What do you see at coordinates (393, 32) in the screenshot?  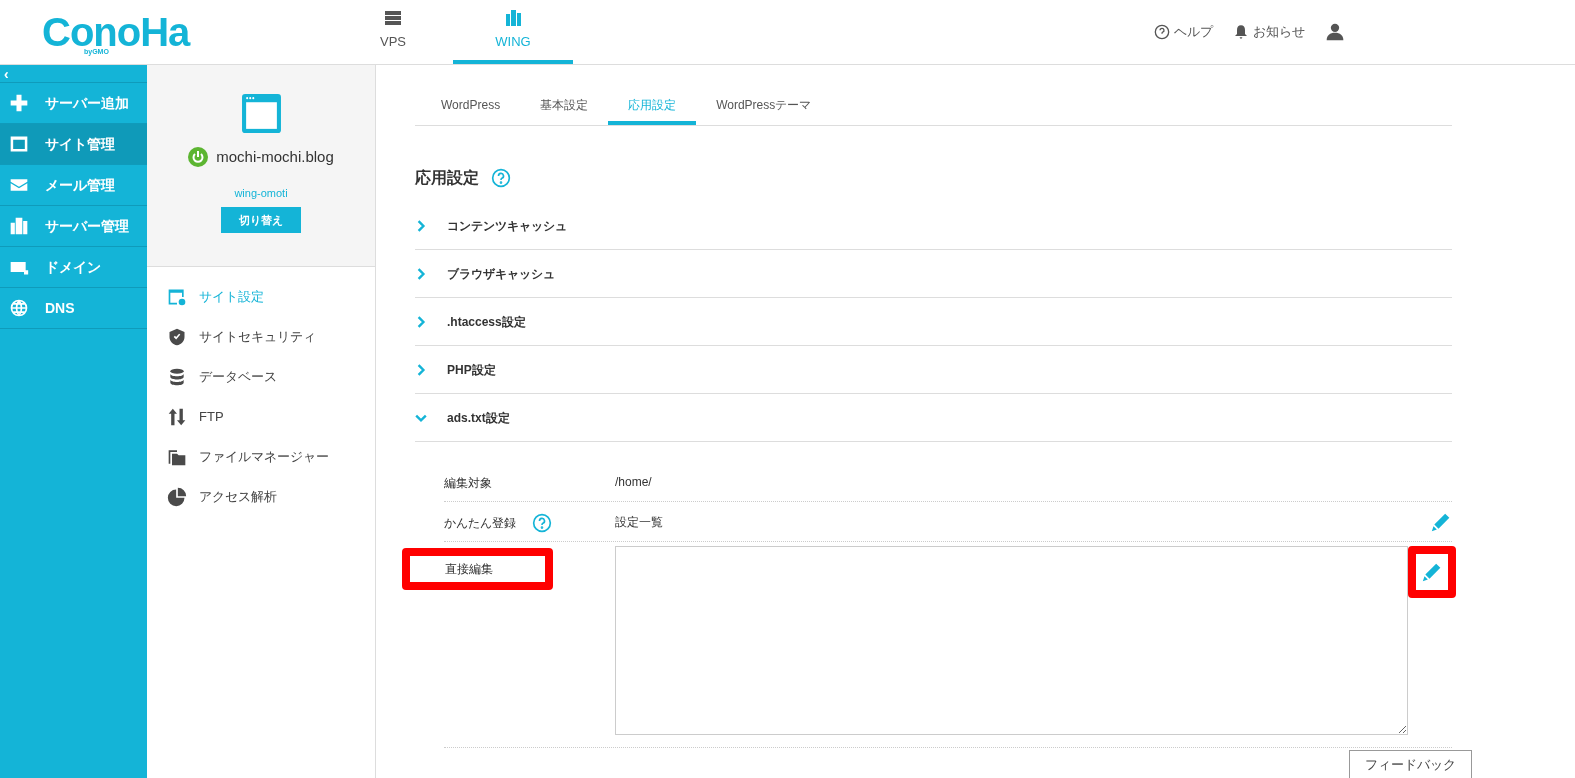 I see `nav-tab: VPS` at bounding box center [393, 32].